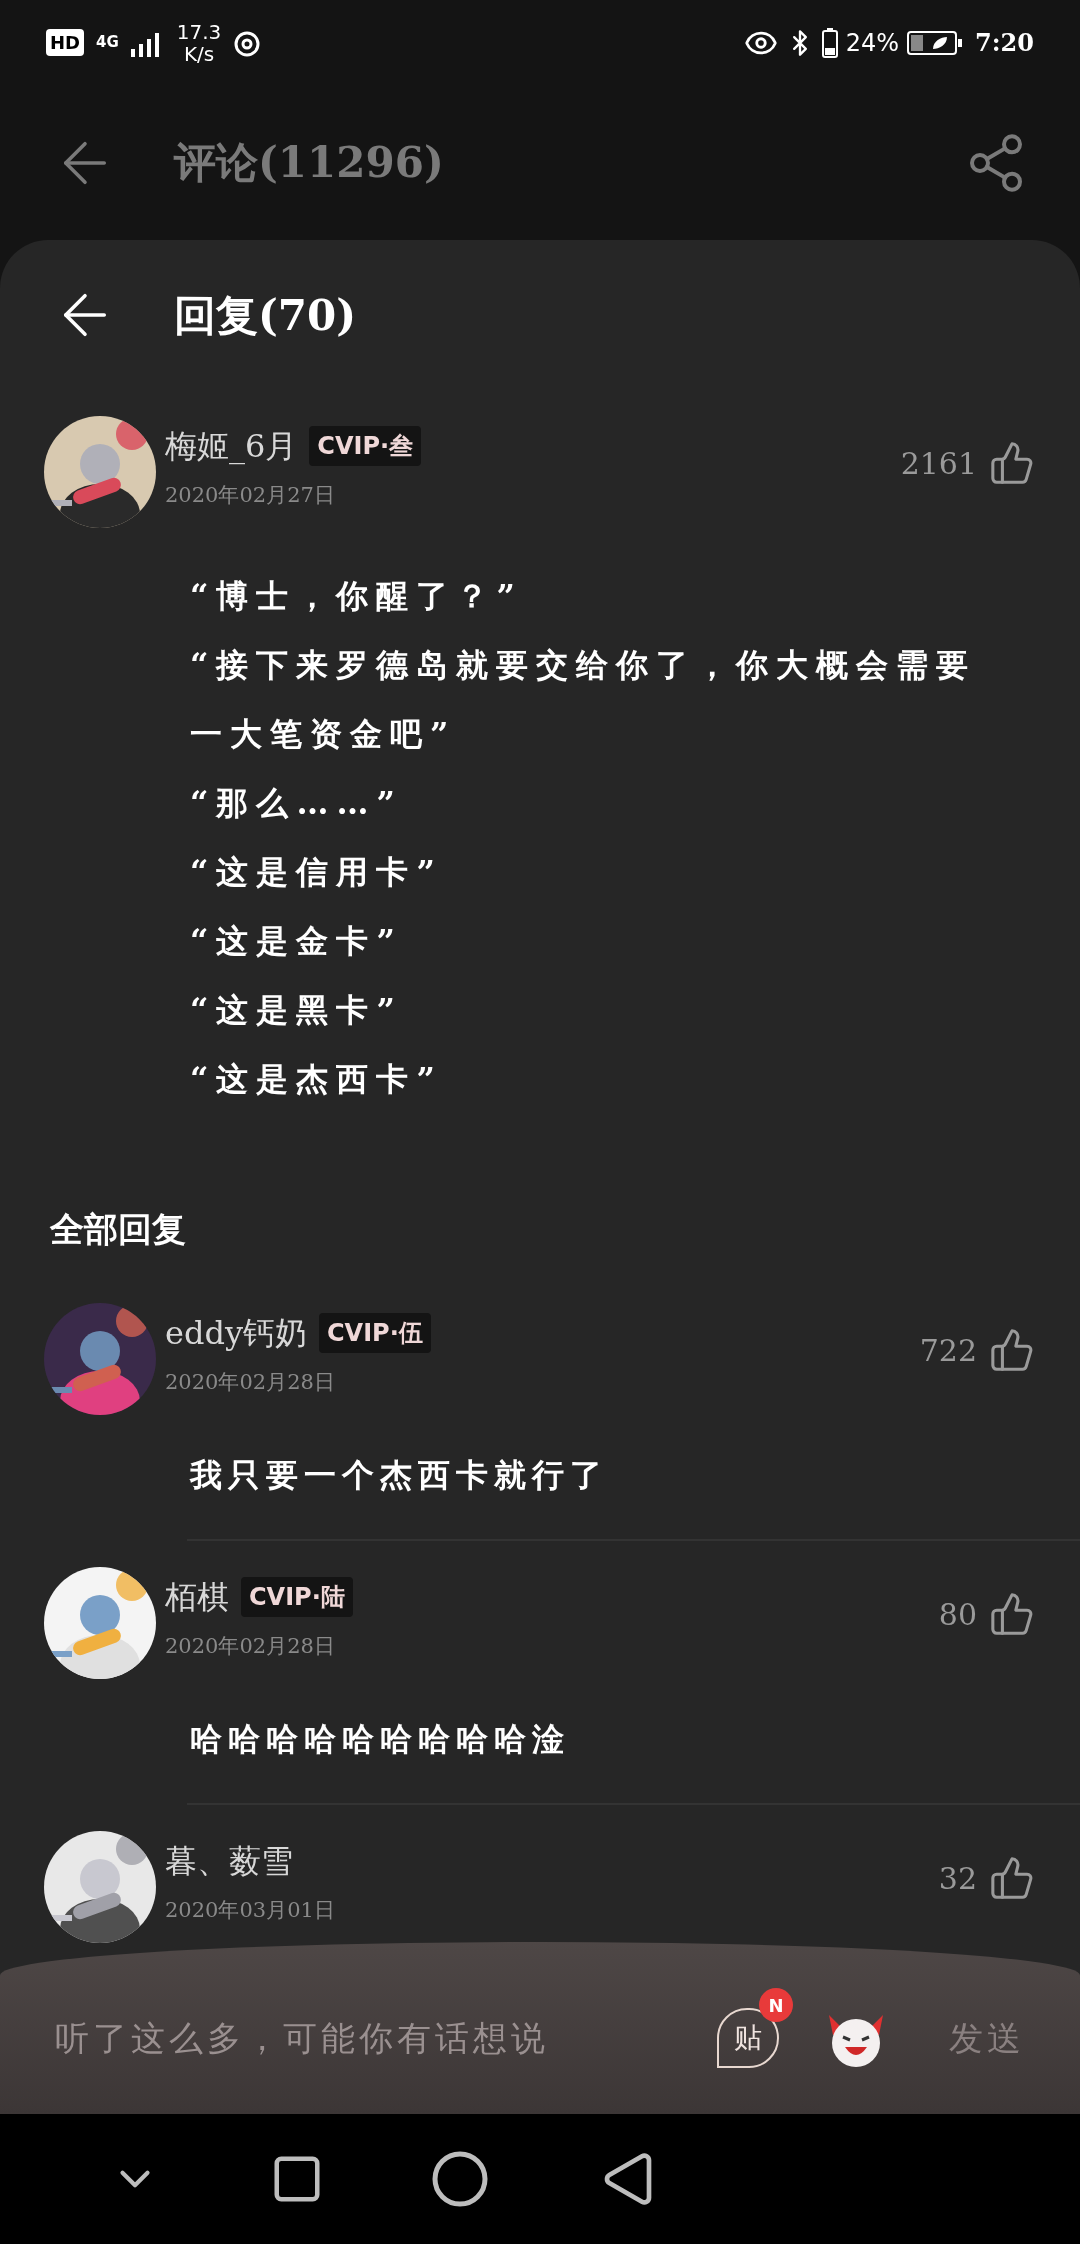 This screenshot has height=2244, width=1080. I want to click on battery-small-icon, so click(829, 42).